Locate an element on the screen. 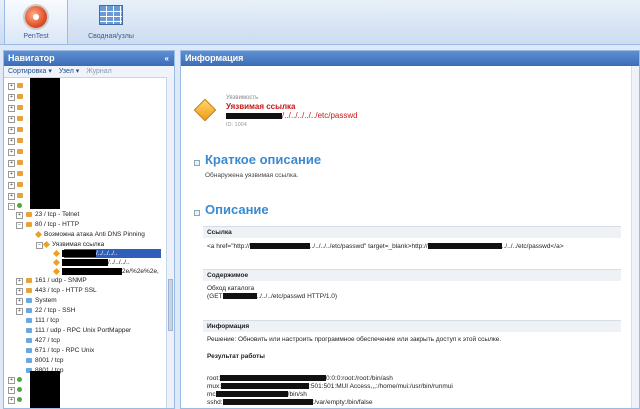 This screenshot has width=640, height=409. tree-service-node: 8001 / tcp is located at coordinates (45, 360).